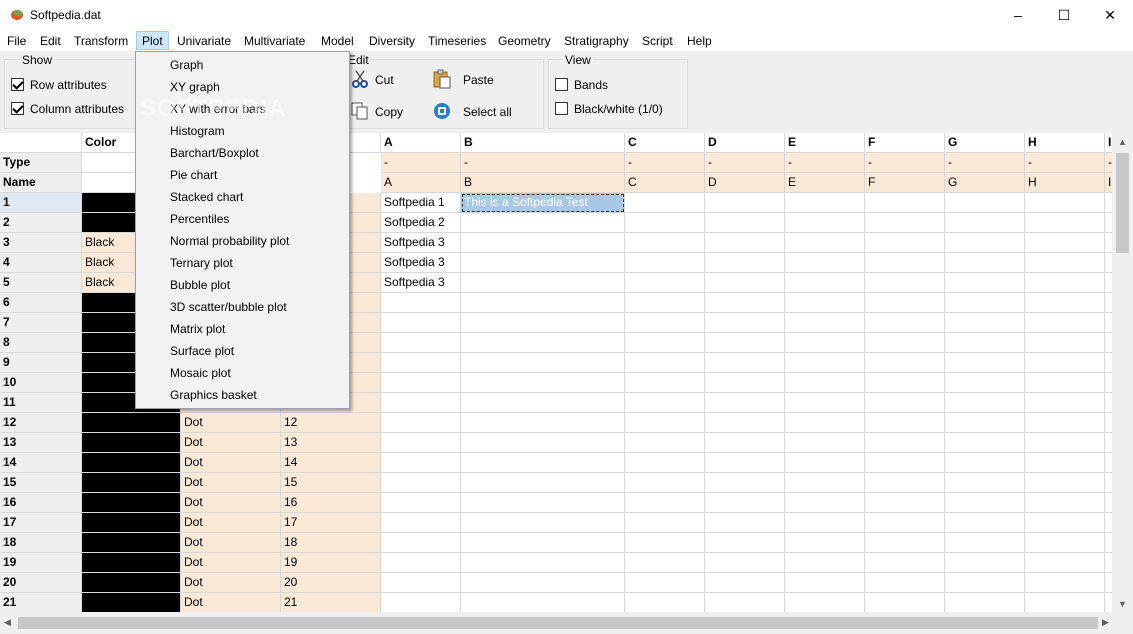 This screenshot has width=1133, height=634. What do you see at coordinates (41, 243) in the screenshot?
I see `row-header: 3` at bounding box center [41, 243].